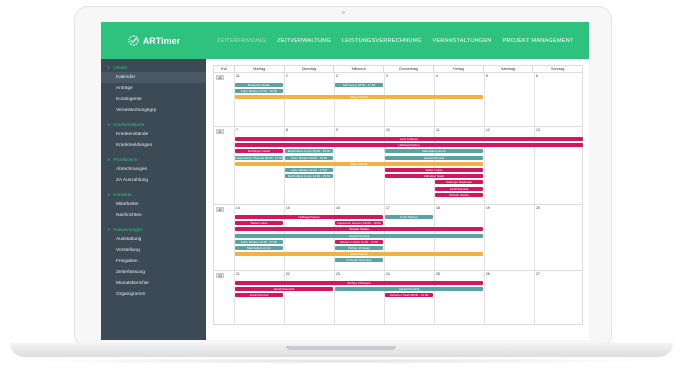 Image resolution: width=683 pixels, height=370 pixels. What do you see at coordinates (120, 67) in the screenshot?
I see `sidebar-section-title: Urlaub` at bounding box center [120, 67].